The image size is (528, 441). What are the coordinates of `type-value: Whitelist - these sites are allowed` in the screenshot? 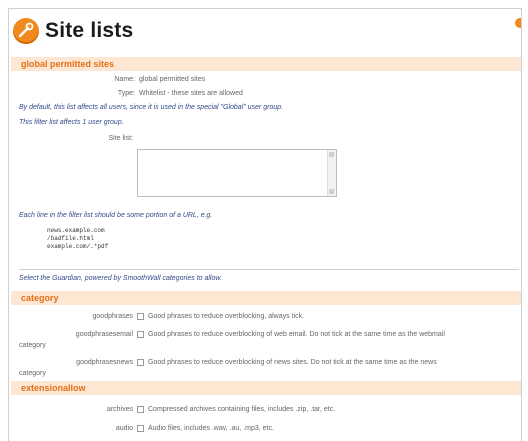 It's located at (191, 93).